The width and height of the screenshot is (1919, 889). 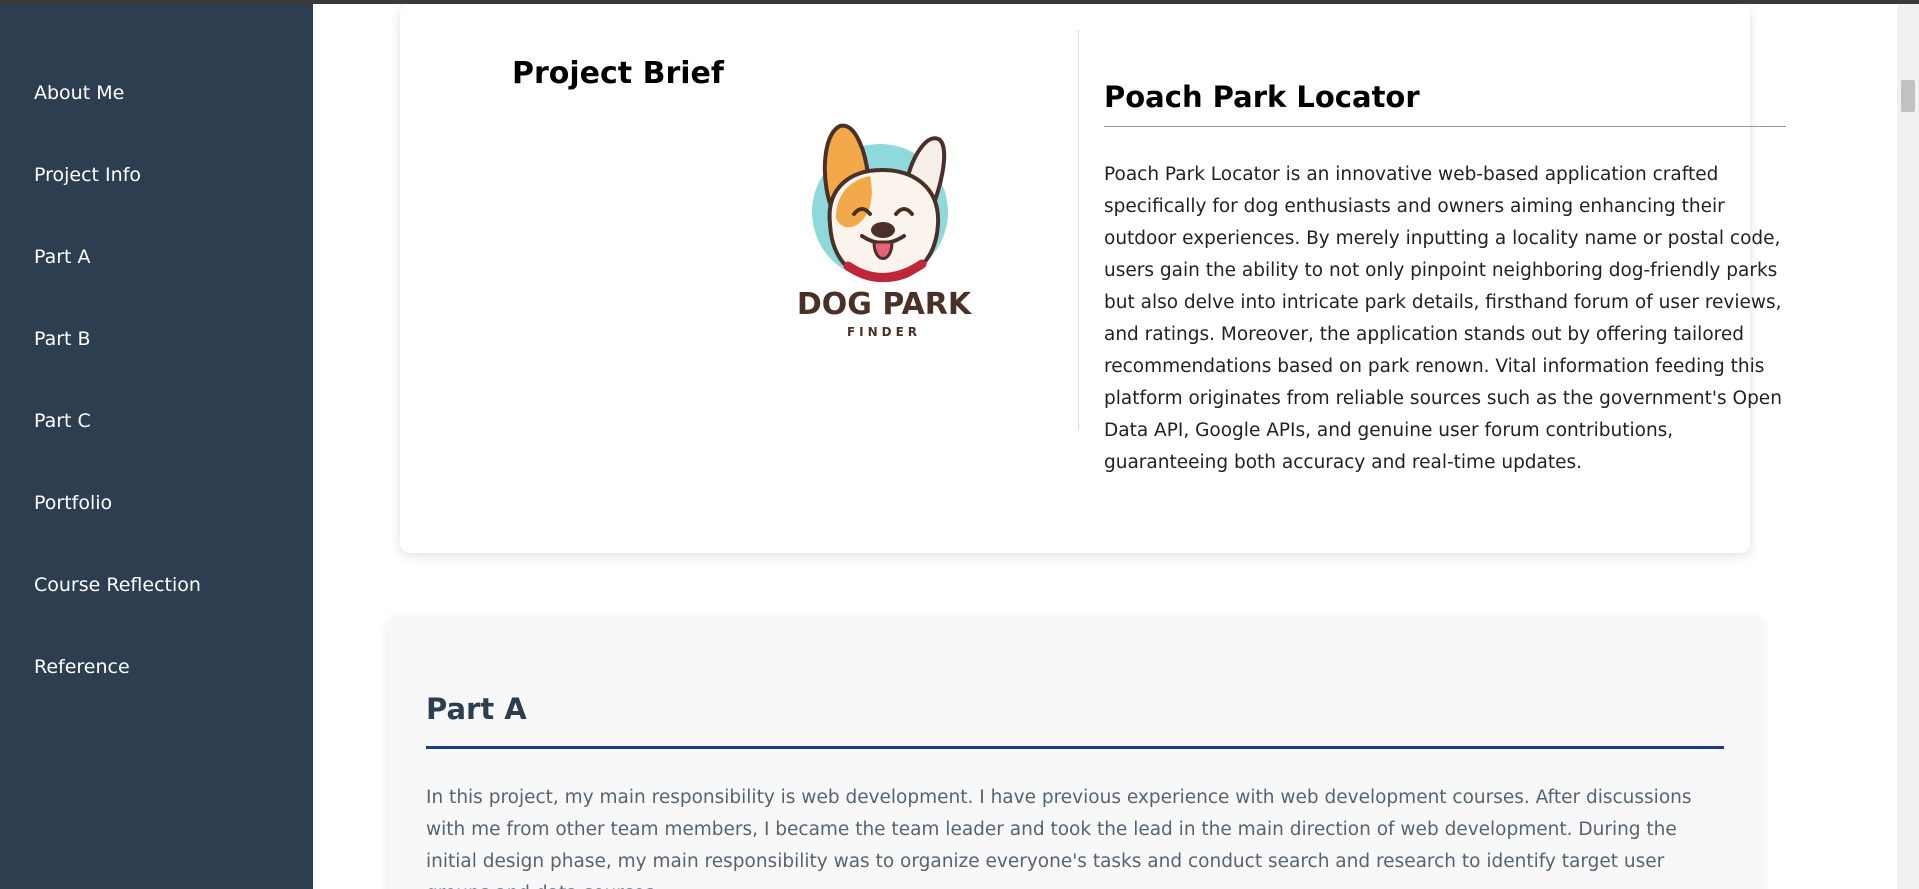 I want to click on sidebar-item-course-reflection: Course Reflection, so click(x=156, y=611).